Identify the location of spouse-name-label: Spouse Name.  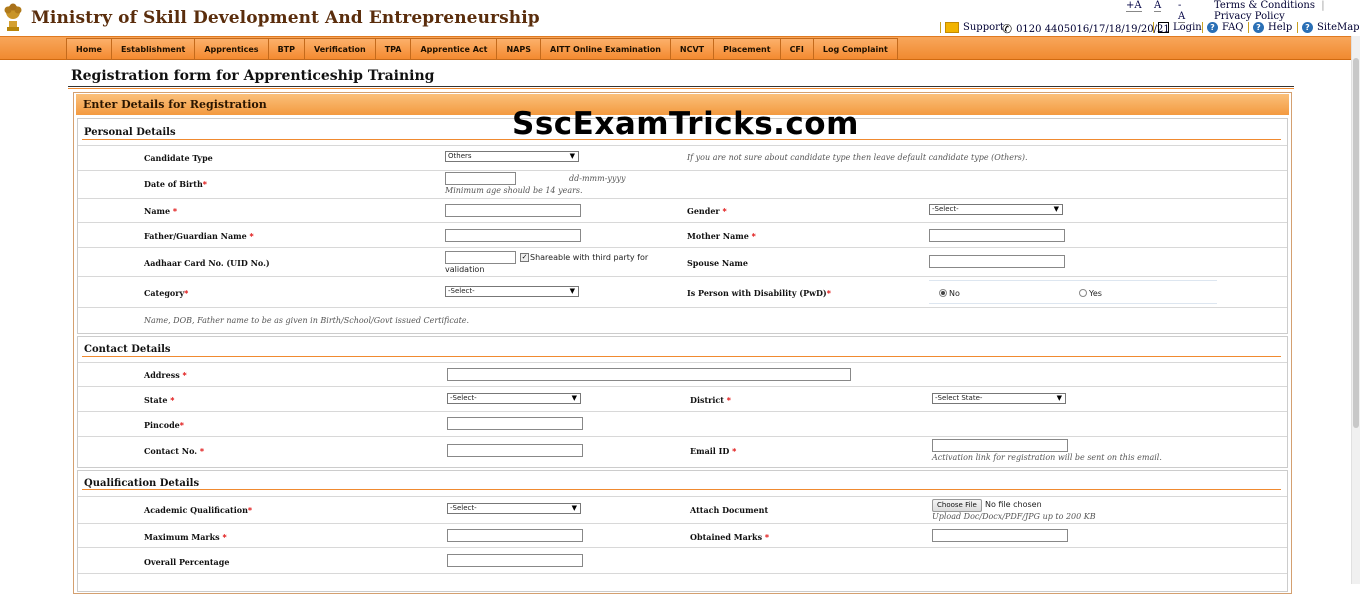
(717, 263).